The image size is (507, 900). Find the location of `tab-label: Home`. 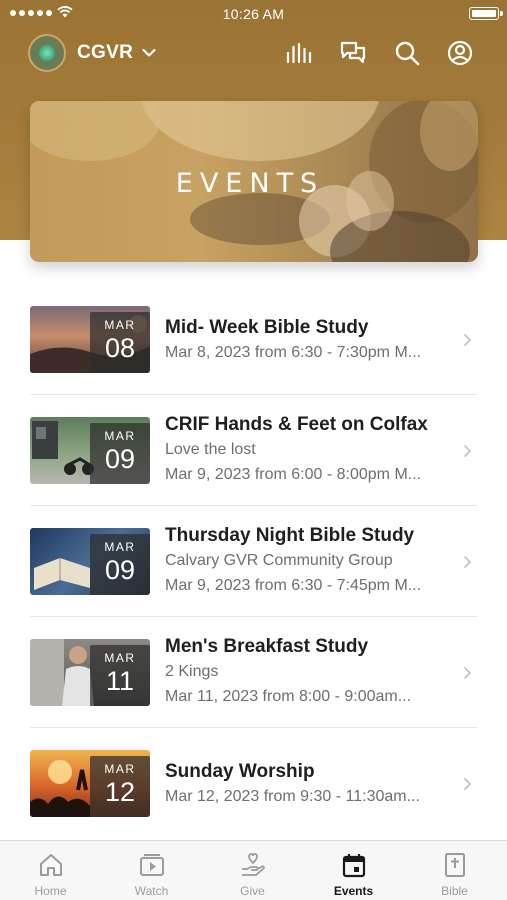

tab-label: Home is located at coordinates (50, 891).